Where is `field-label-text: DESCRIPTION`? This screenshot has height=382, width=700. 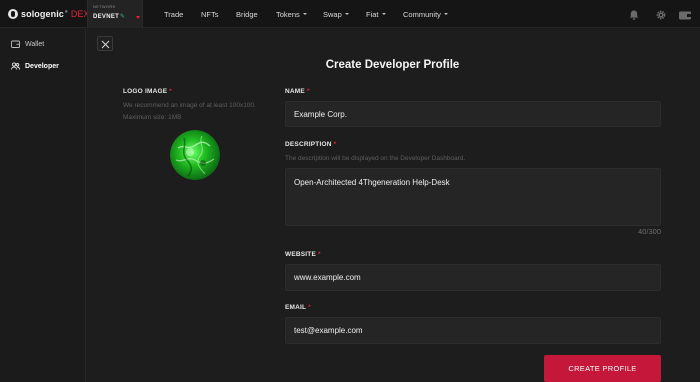 field-label-text: DESCRIPTION is located at coordinates (308, 144).